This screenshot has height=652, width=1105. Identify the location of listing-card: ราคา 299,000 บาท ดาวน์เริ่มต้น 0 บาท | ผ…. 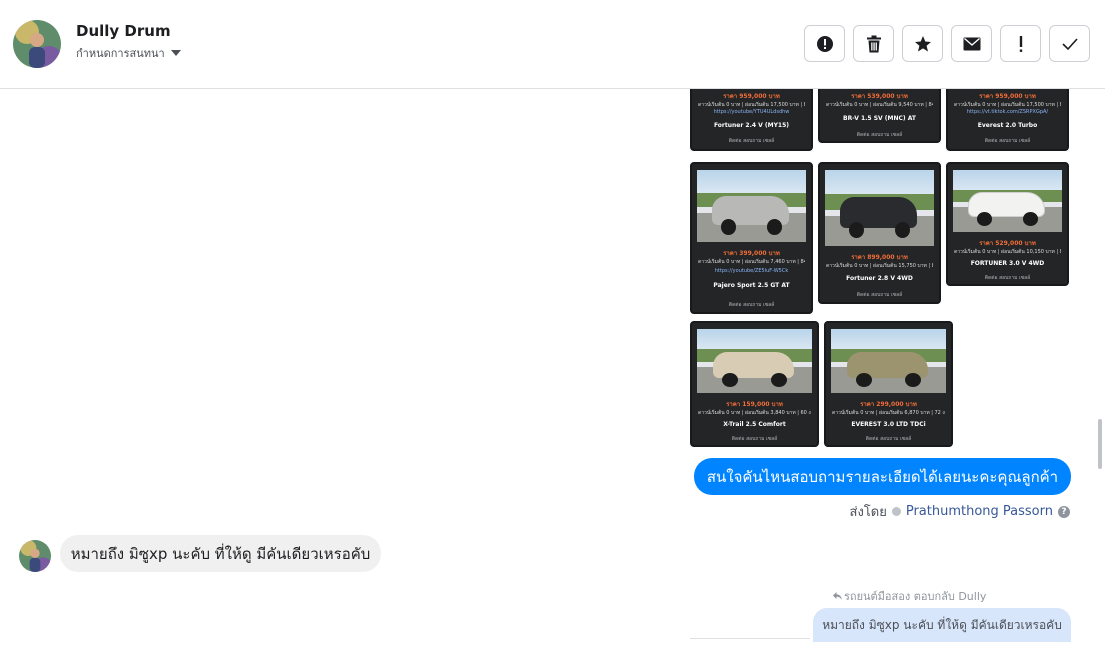
(888, 384).